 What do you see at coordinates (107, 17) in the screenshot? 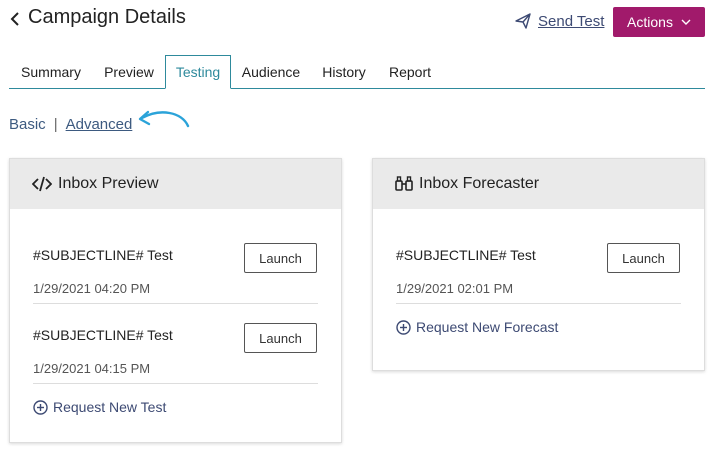
I see `page-title: Campaign Details` at bounding box center [107, 17].